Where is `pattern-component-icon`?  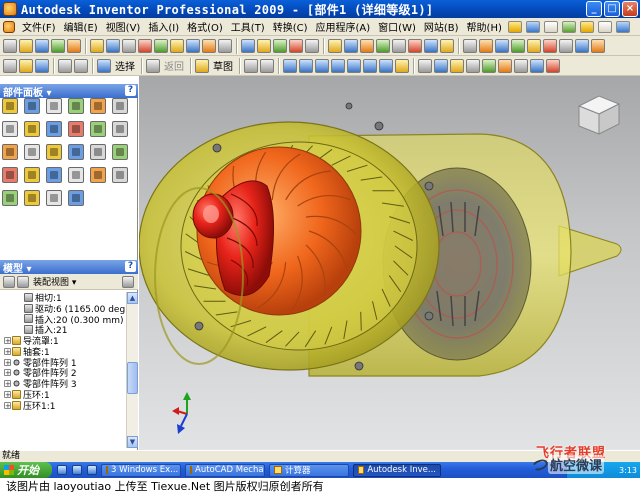 pattern-component-icon is located at coordinates (42, 45).